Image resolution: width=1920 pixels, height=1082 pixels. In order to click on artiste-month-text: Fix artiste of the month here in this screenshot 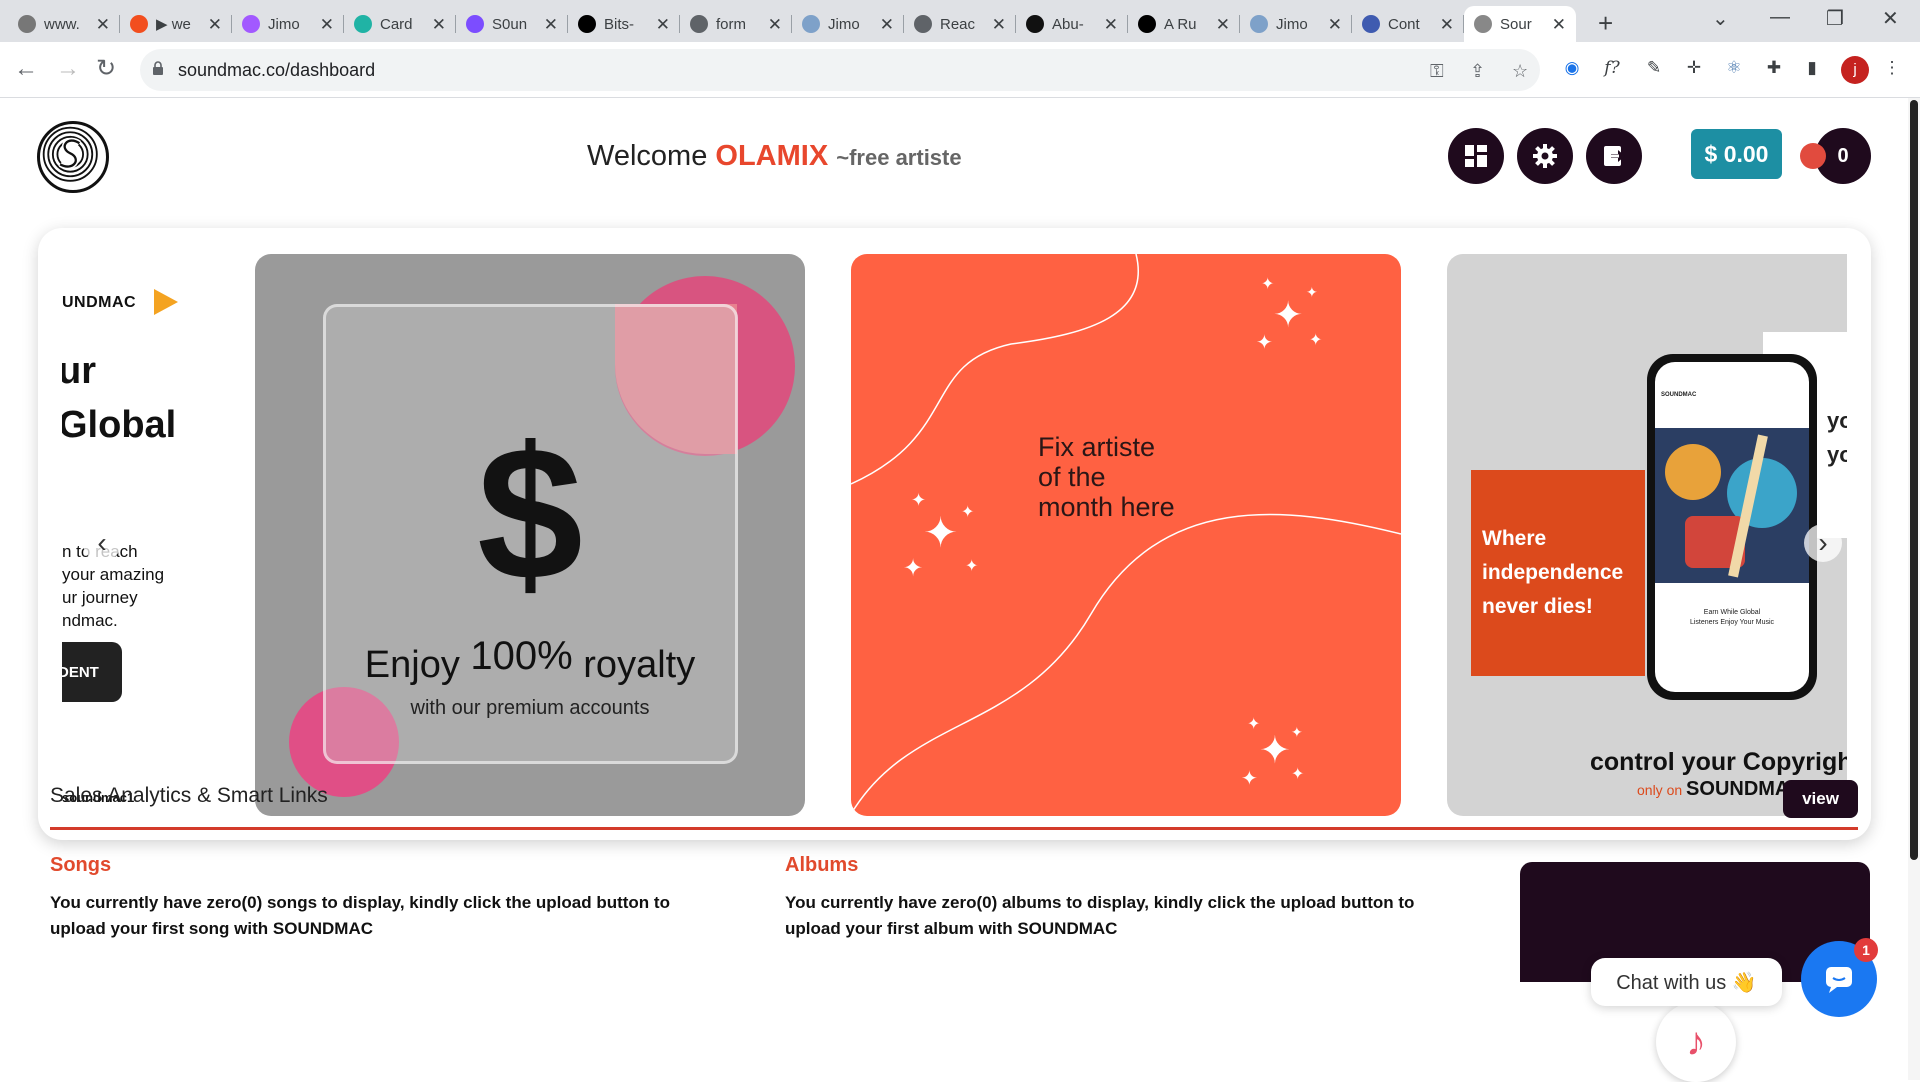, I will do `click(1106, 477)`.